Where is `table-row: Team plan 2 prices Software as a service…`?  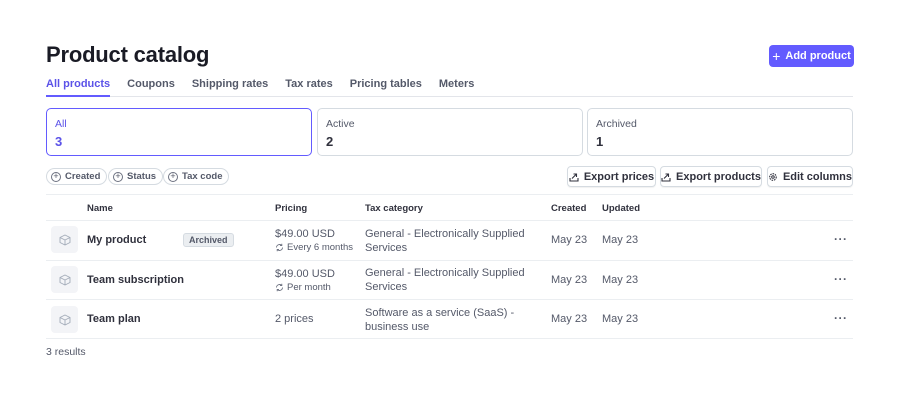
table-row: Team plan 2 prices Software as a service… is located at coordinates (449, 319).